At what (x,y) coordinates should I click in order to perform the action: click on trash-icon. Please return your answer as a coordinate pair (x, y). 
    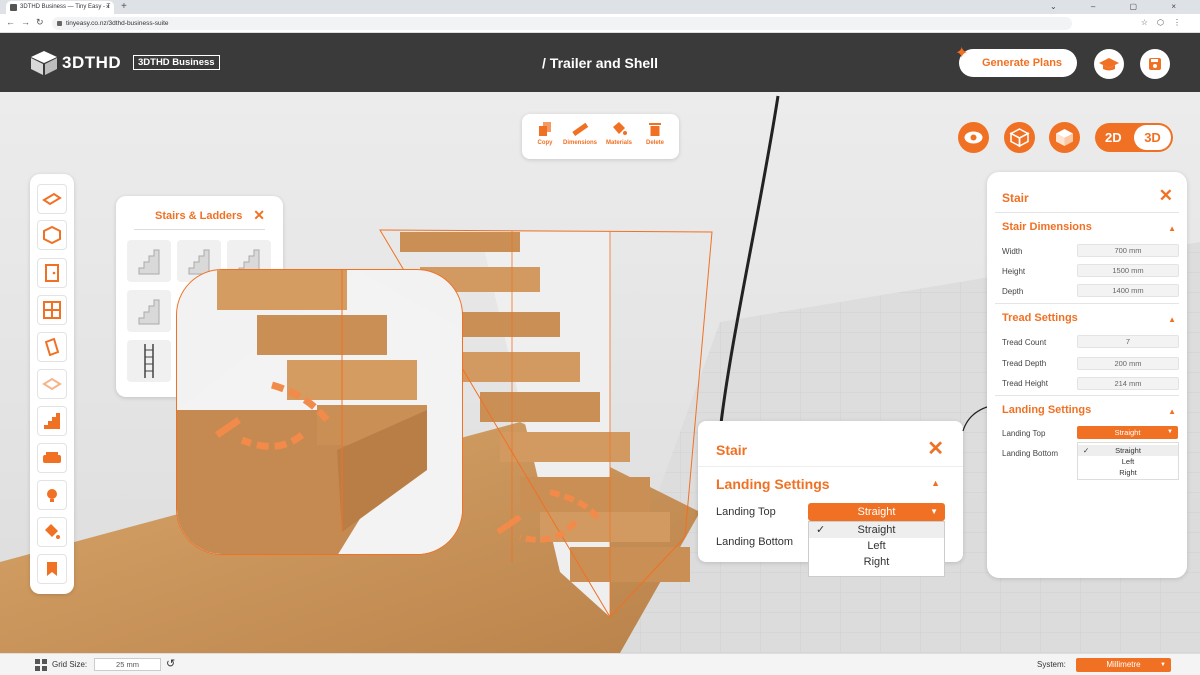
    Looking at the image, I should click on (655, 129).